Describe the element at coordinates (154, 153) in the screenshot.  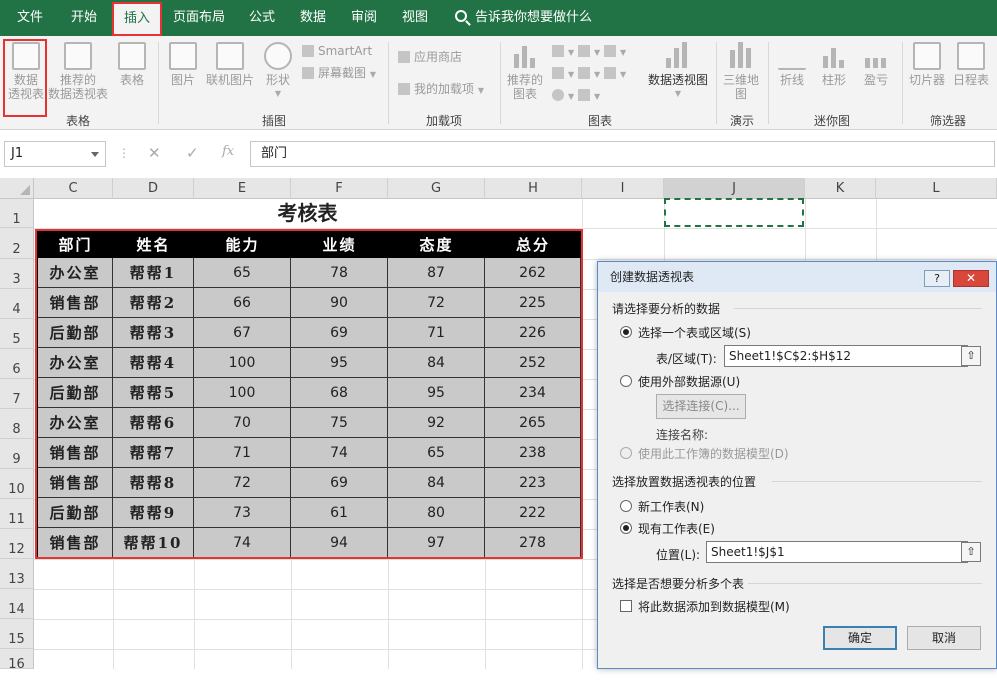
I see `cancel-icon: ✕` at that location.